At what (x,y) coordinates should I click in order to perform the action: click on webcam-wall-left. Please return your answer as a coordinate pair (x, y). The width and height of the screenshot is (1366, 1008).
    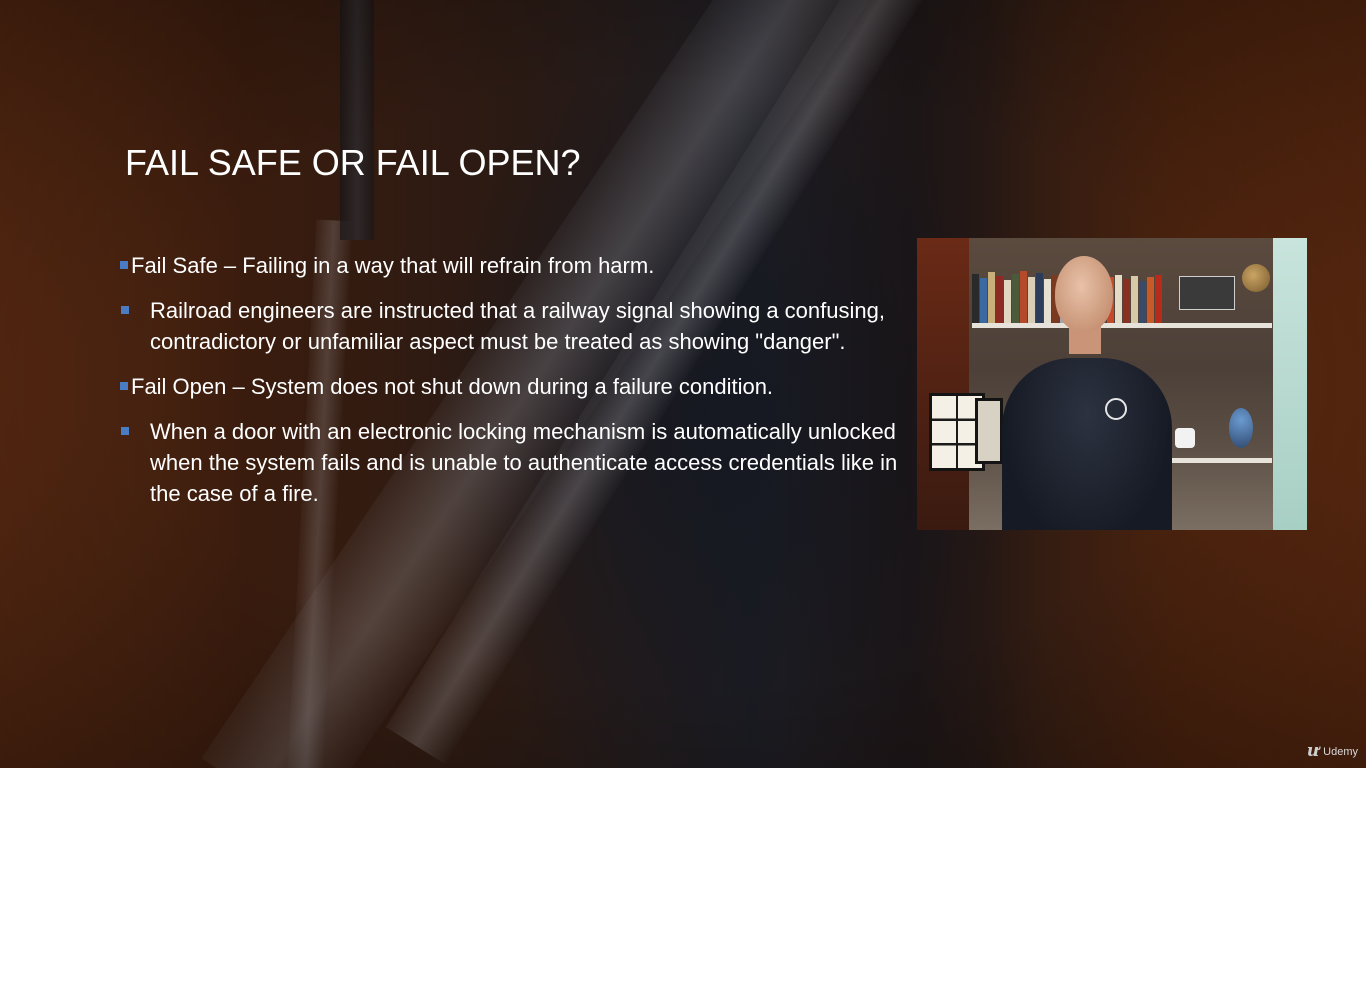
    Looking at the image, I should click on (943, 384).